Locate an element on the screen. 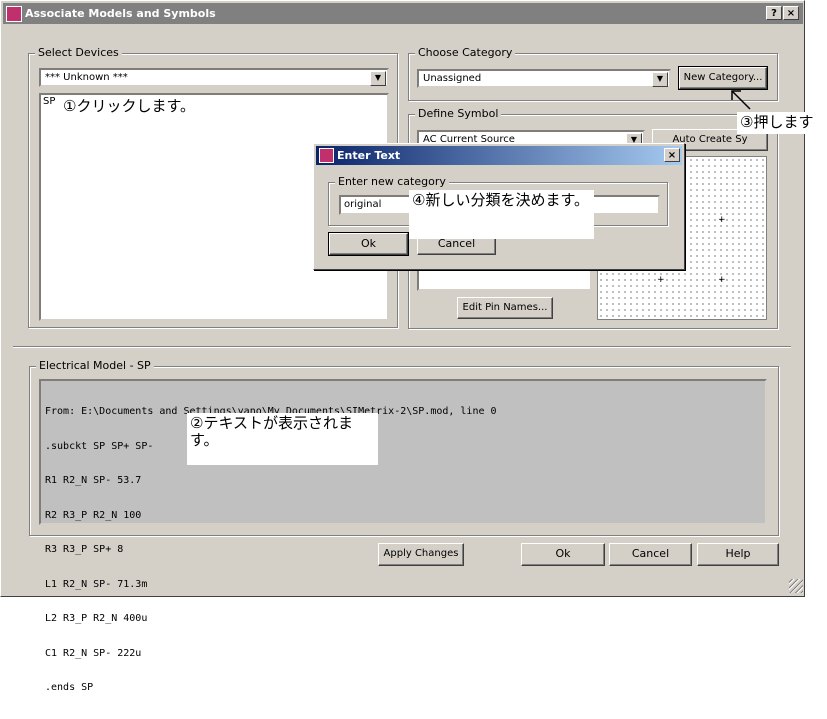 This screenshot has width=827, height=719. model-line: L1 R2_N SP- 71.3m is located at coordinates (96, 584).